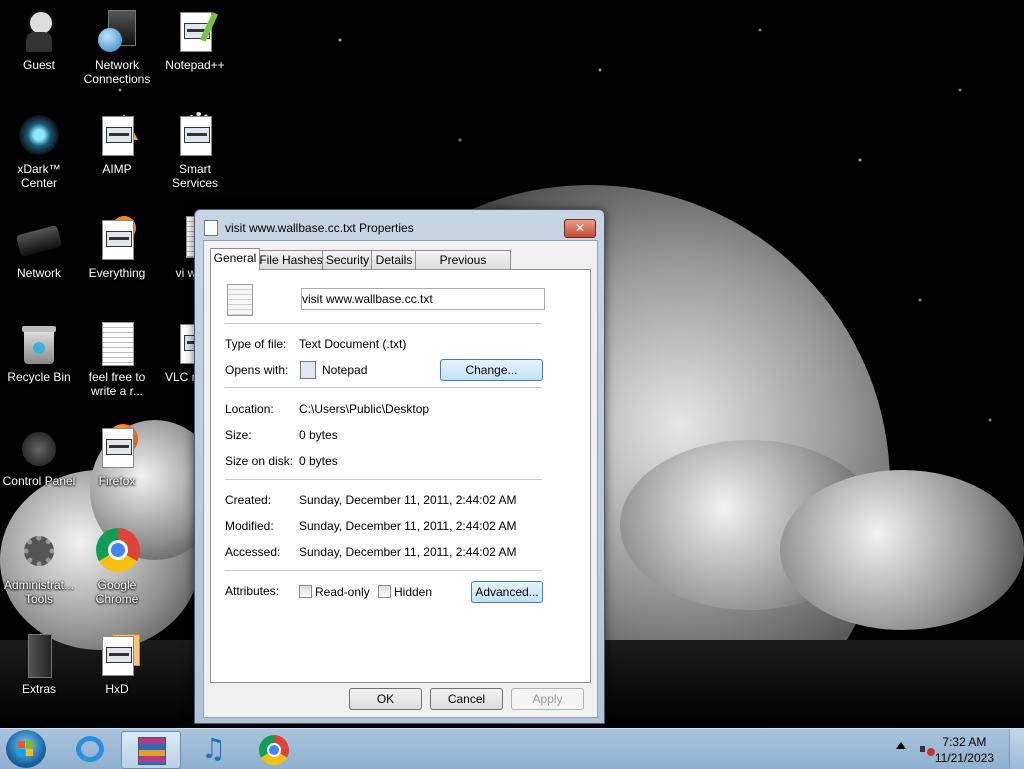  I want to click on dialog-titlebar: visit www.wallbase.cc.txt Properties ✕, so click(399, 225).